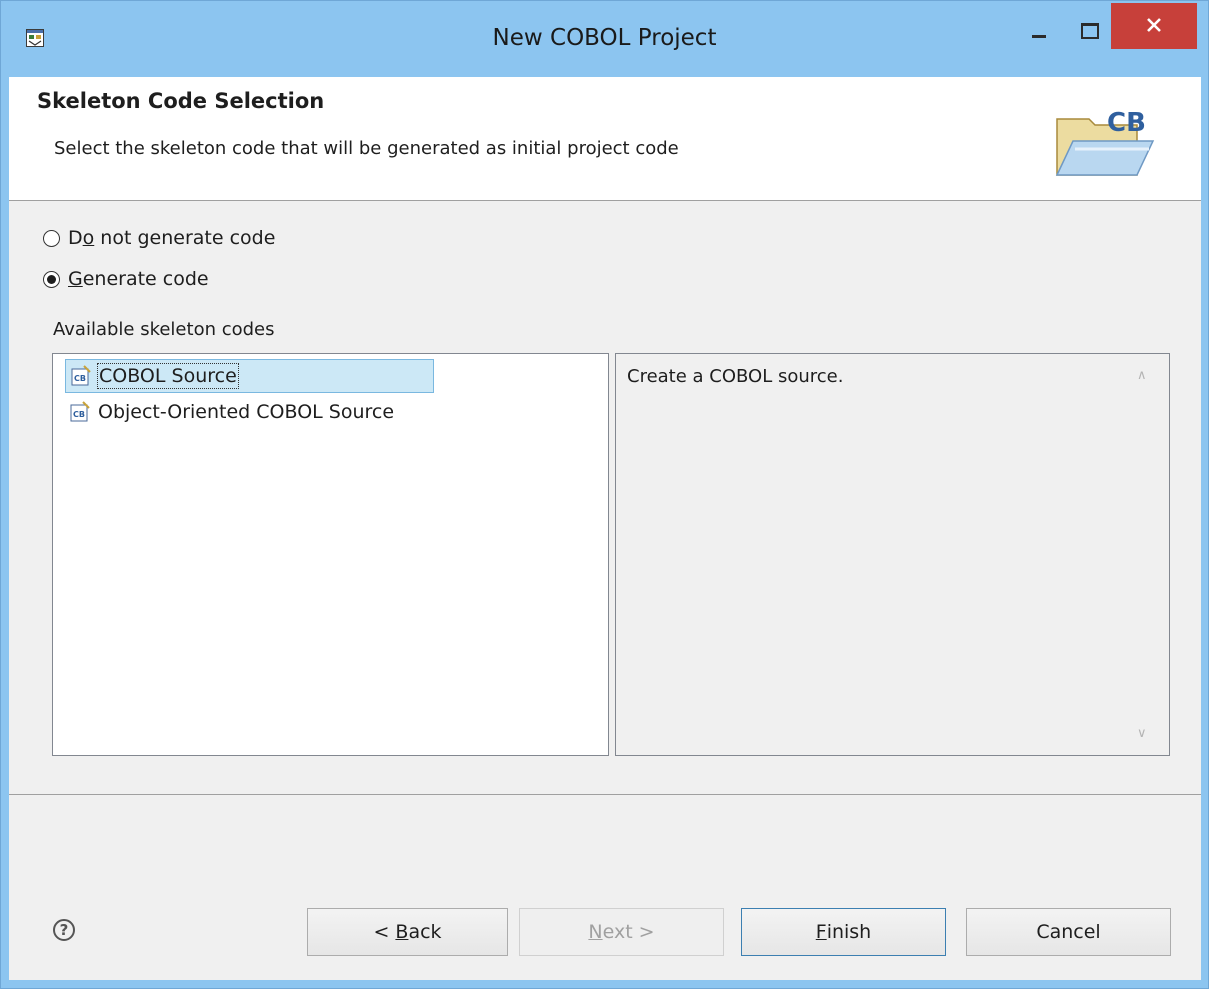 The width and height of the screenshot is (1209, 989). I want to click on minimize-icon, so click(1039, 36).